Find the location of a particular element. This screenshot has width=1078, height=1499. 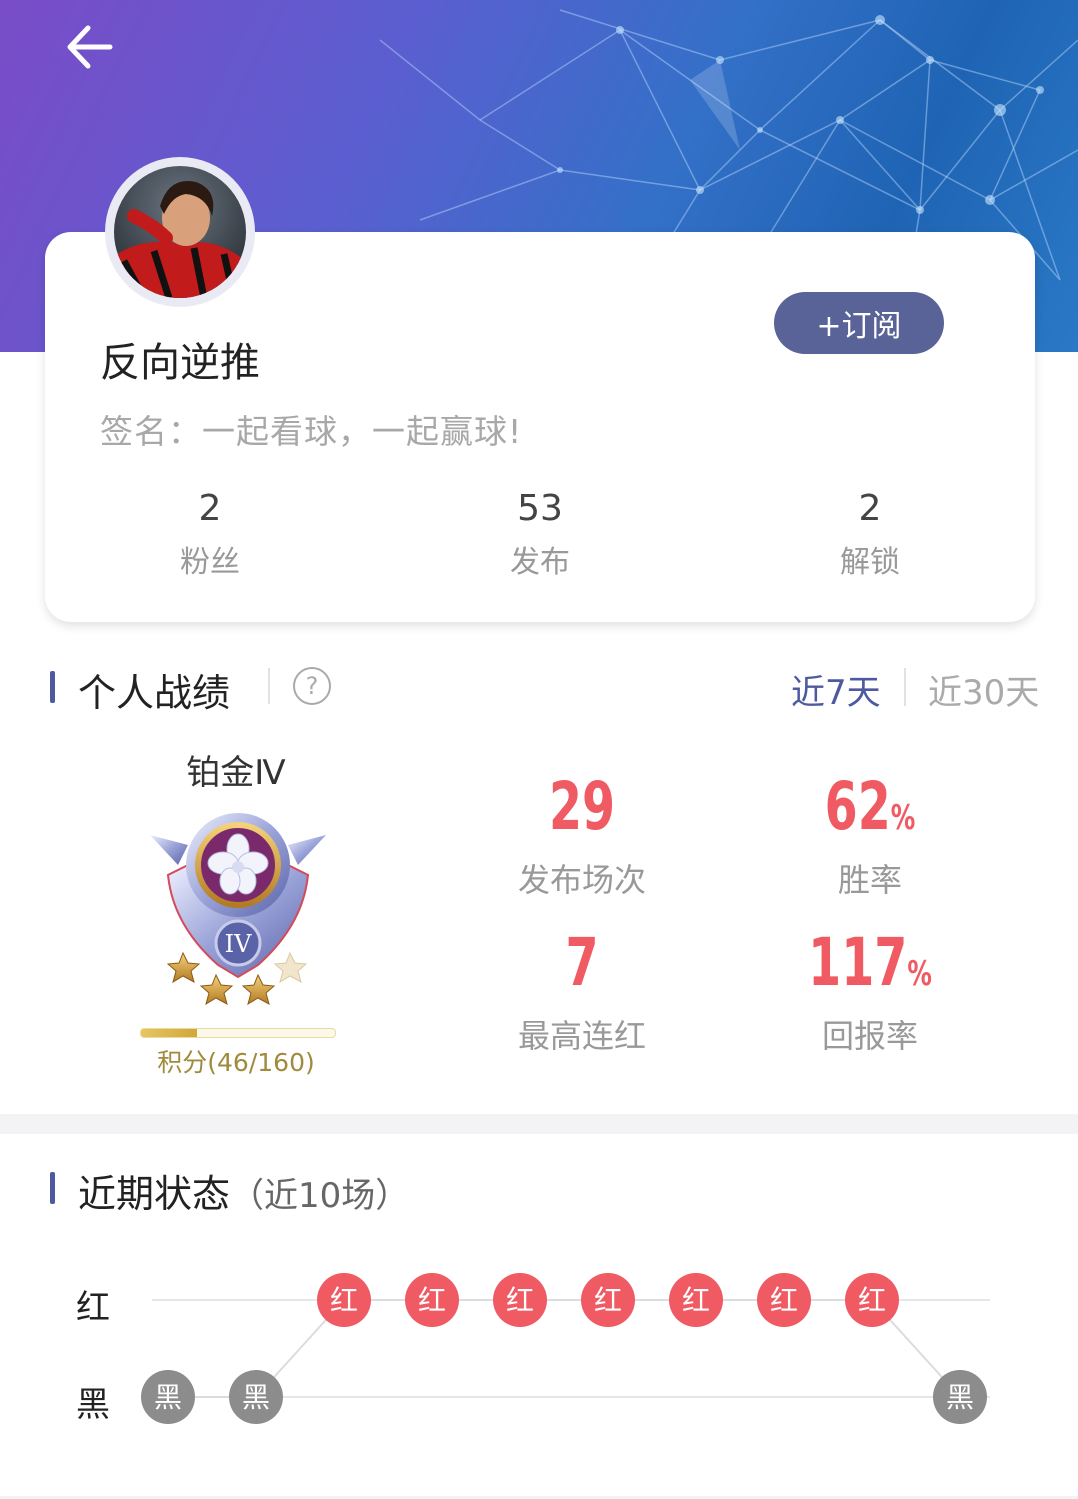

back-button is located at coordinates (90, 48).